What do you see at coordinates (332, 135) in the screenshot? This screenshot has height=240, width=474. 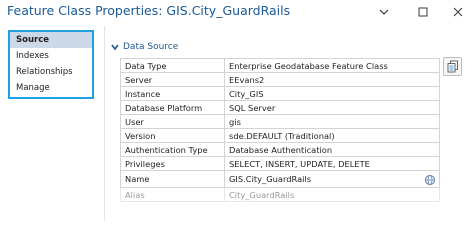 I see `property-value: sde.DEFAULT (Traditional)` at bounding box center [332, 135].